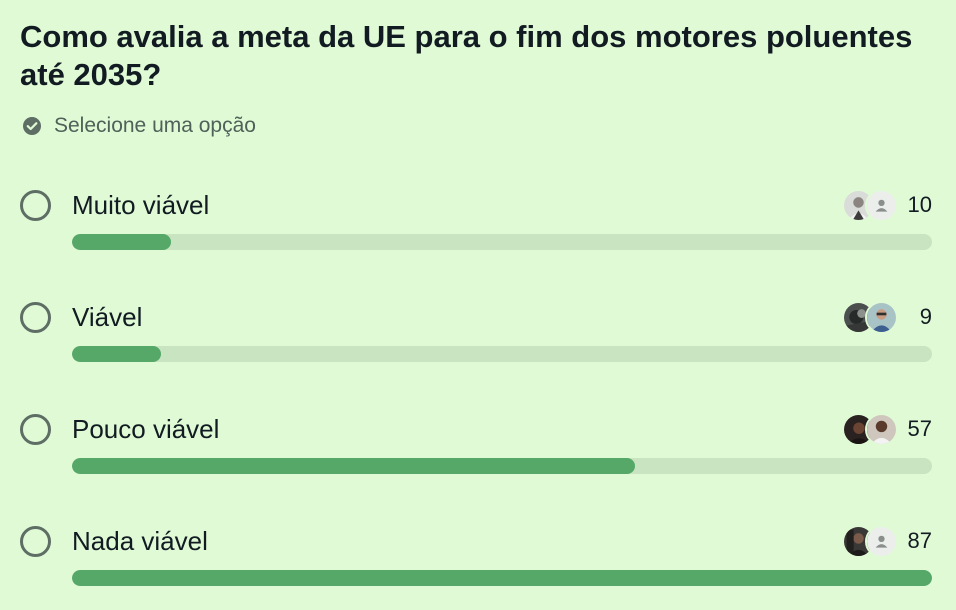 The image size is (956, 610). I want to click on vote-count: 87, so click(919, 540).